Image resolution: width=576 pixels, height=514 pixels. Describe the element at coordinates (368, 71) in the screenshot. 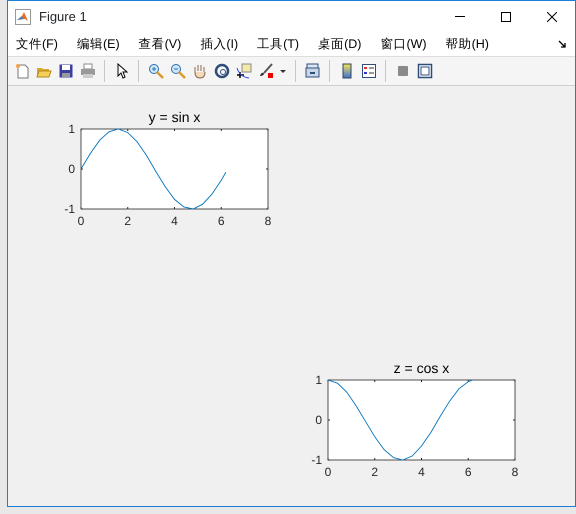

I see `legend-icon` at that location.